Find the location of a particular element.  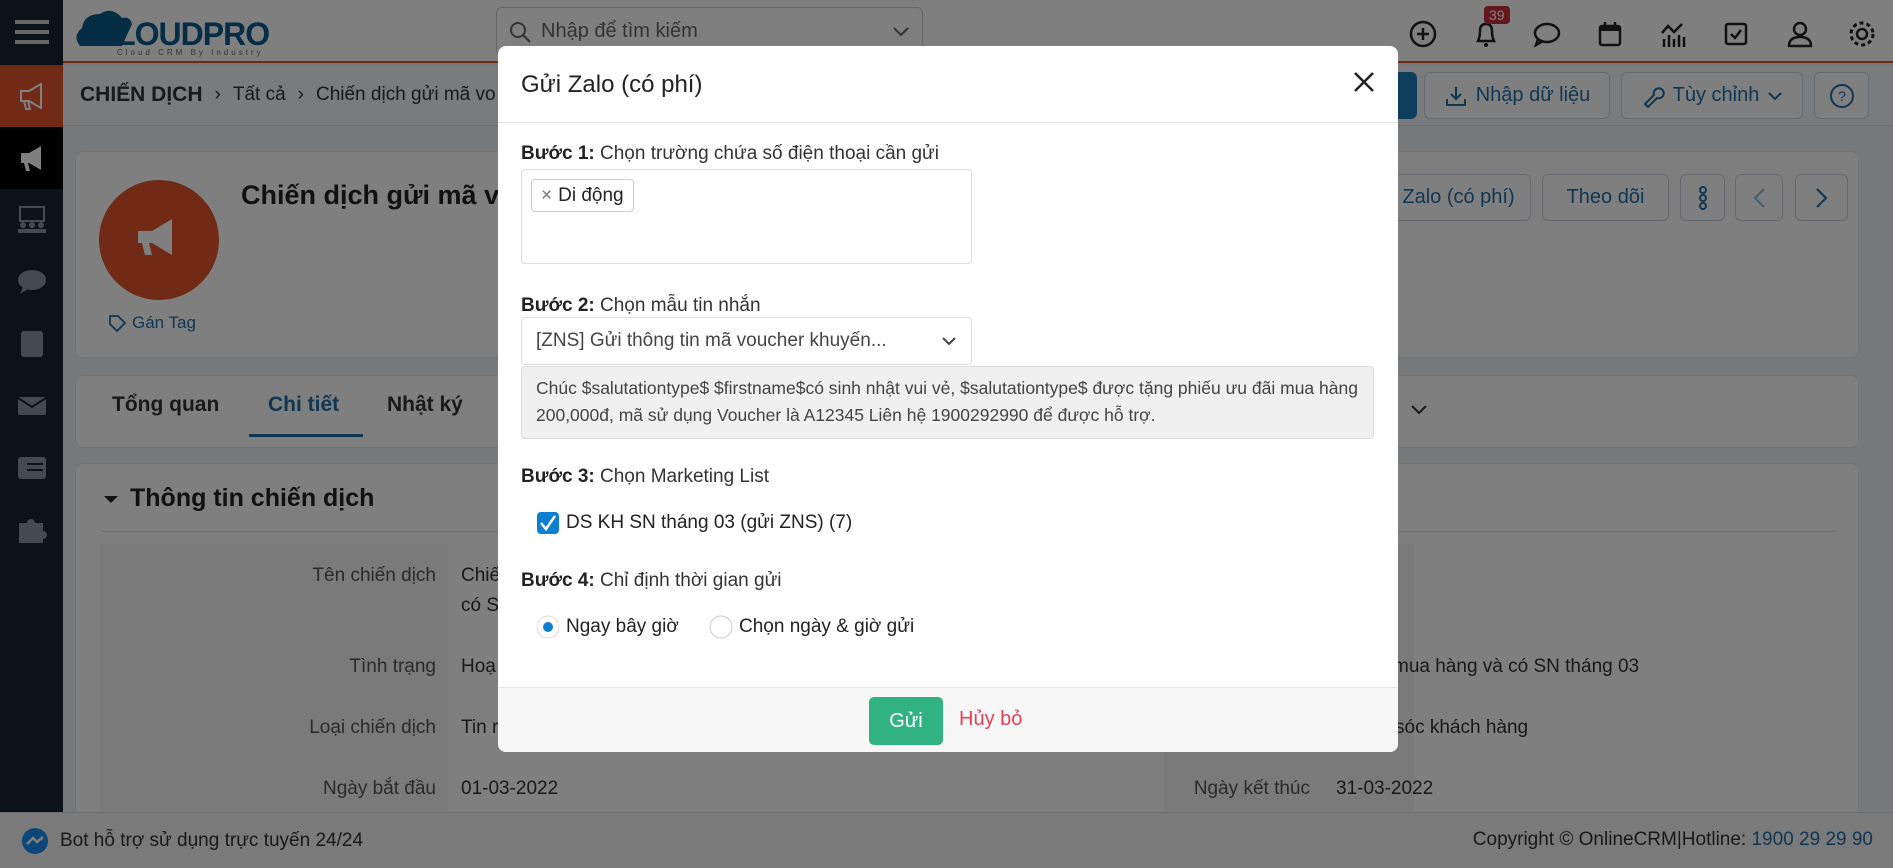

step3-label: Bước 3: Chọn Marketing List is located at coordinates (645, 476).